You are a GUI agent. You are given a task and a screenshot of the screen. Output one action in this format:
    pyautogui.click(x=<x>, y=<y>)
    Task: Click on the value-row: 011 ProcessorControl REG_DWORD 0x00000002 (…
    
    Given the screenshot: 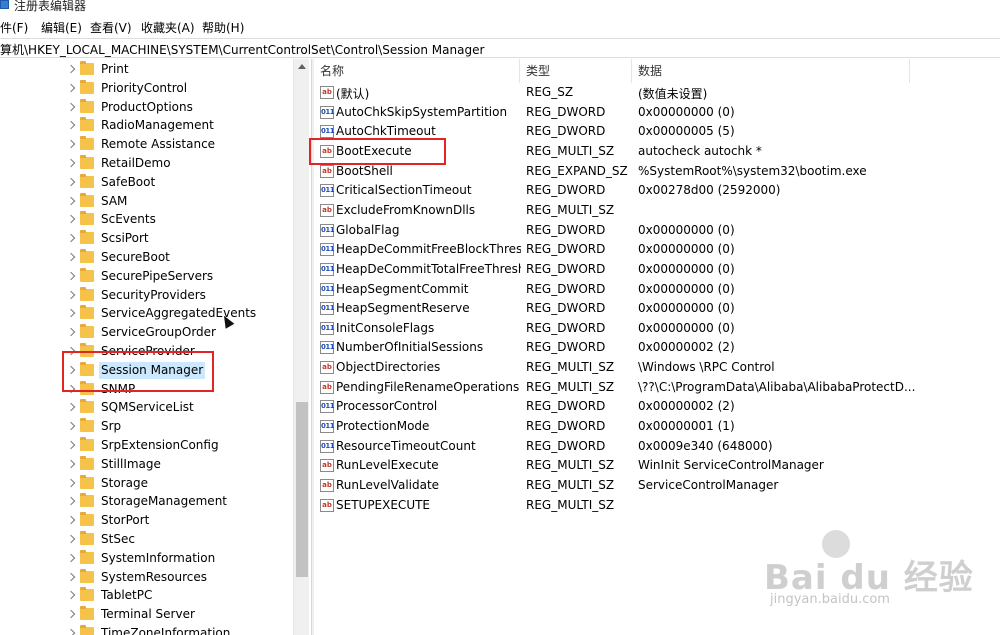 What is the action you would take?
    pyautogui.click(x=657, y=407)
    